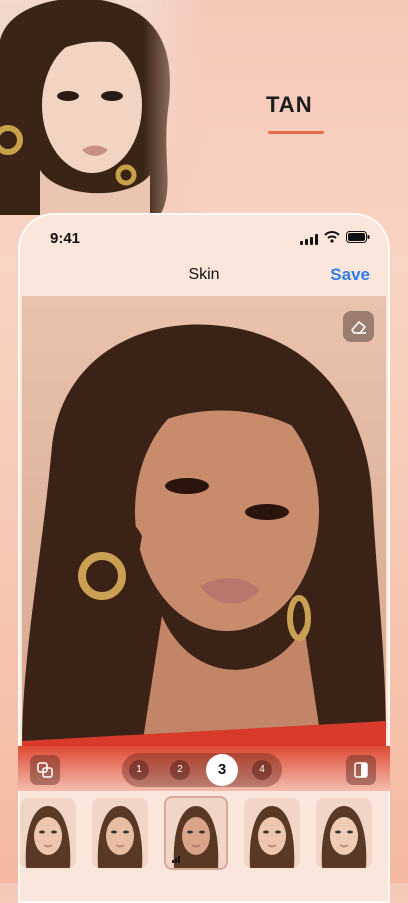 The image size is (408, 903). I want to click on filter-thumbnail-selected, so click(196, 833).